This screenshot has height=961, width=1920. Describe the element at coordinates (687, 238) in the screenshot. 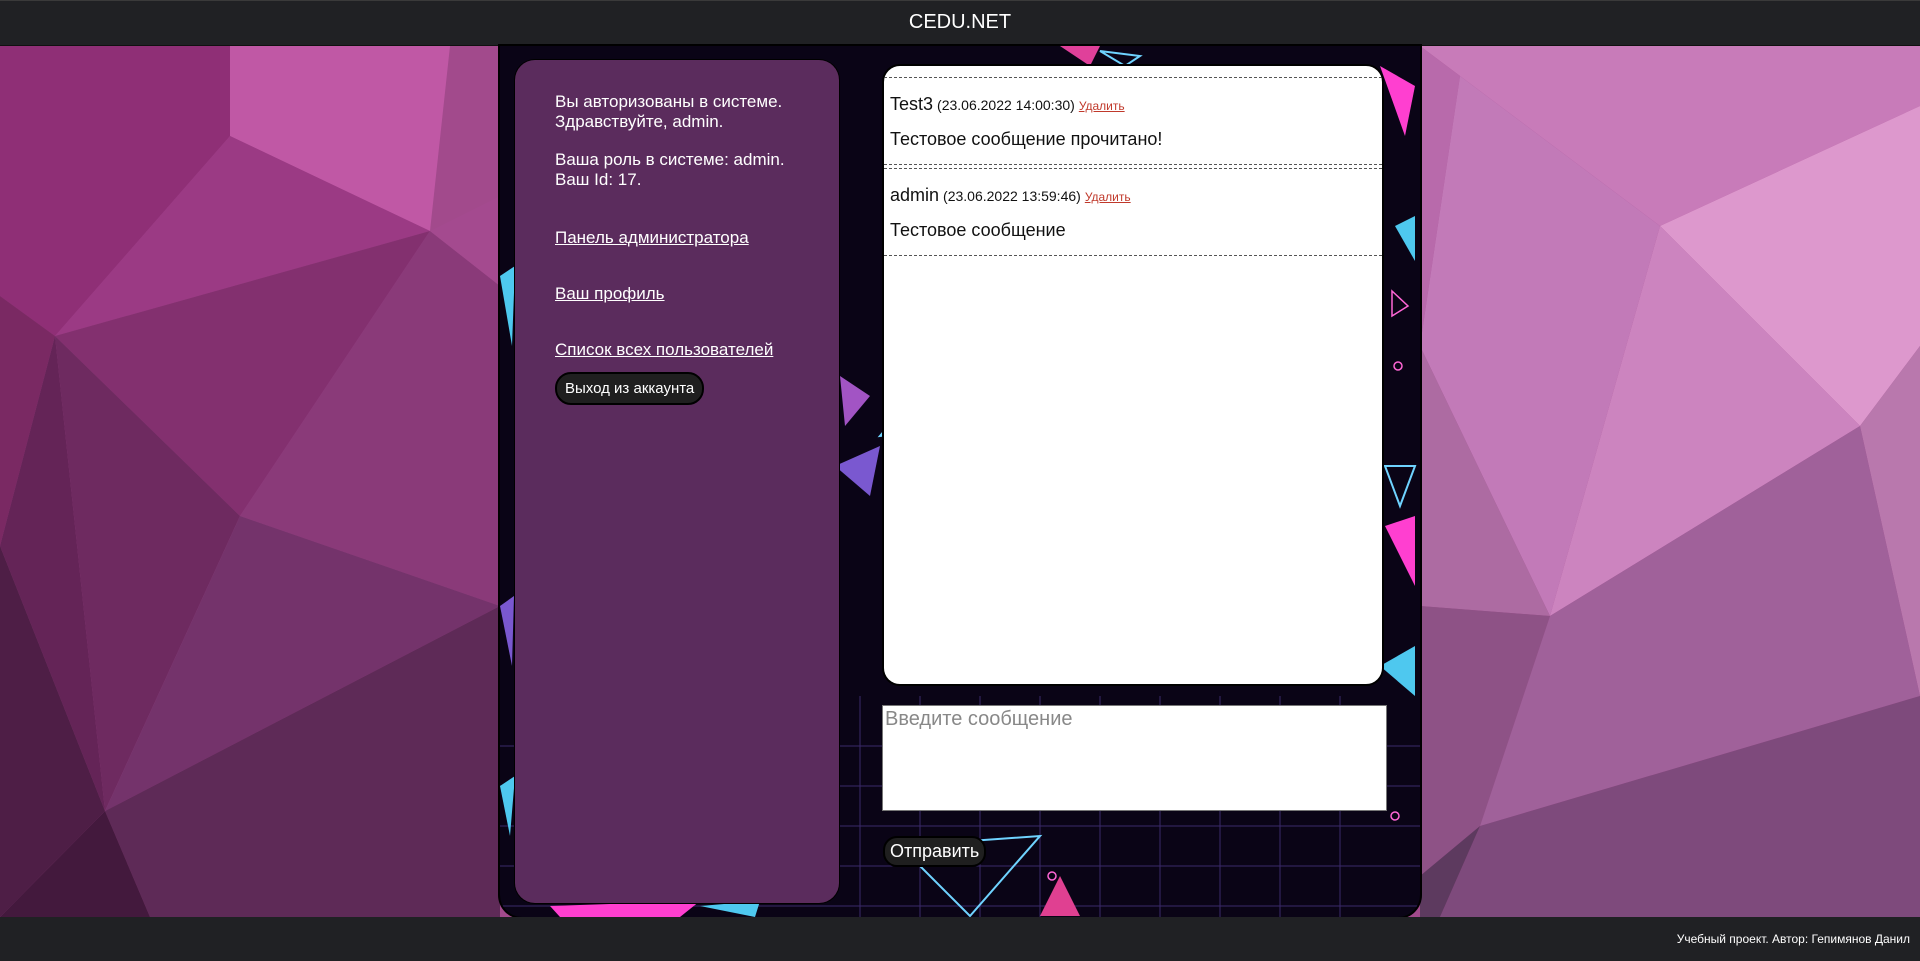

I see `admin-panel-link: Панель администратора` at that location.